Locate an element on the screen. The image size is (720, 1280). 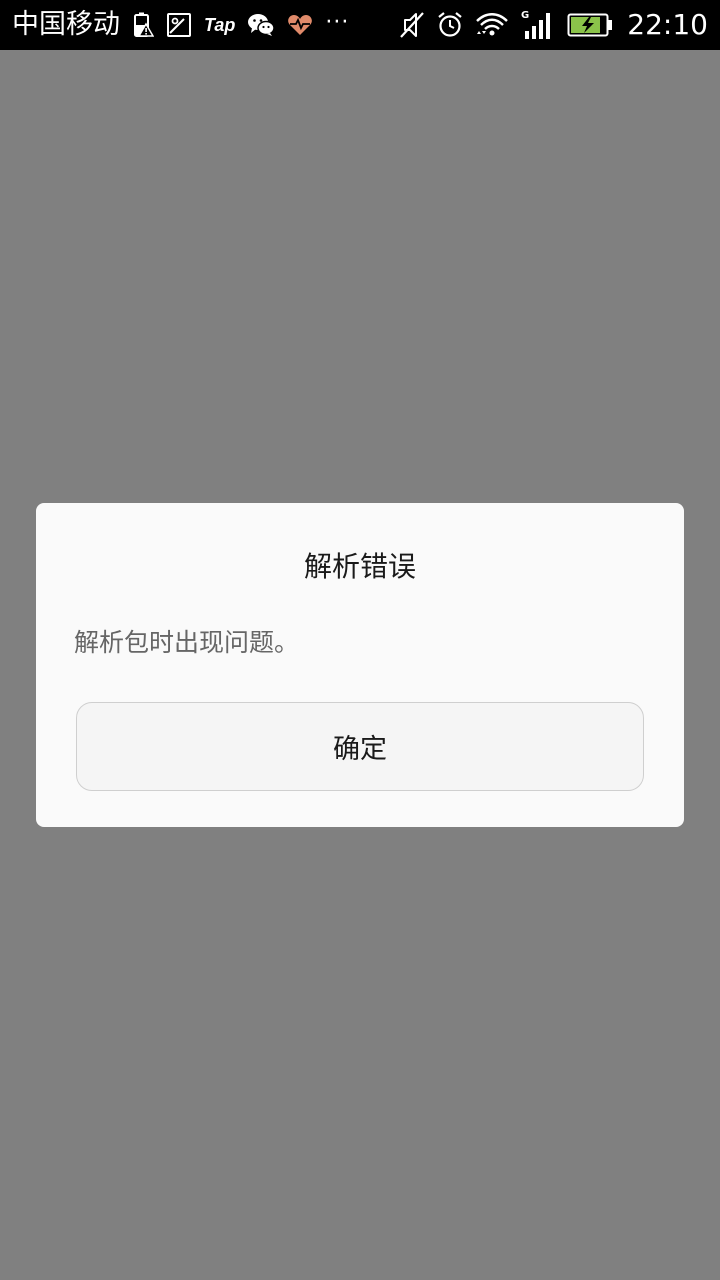
silent-icon is located at coordinates (412, 25).